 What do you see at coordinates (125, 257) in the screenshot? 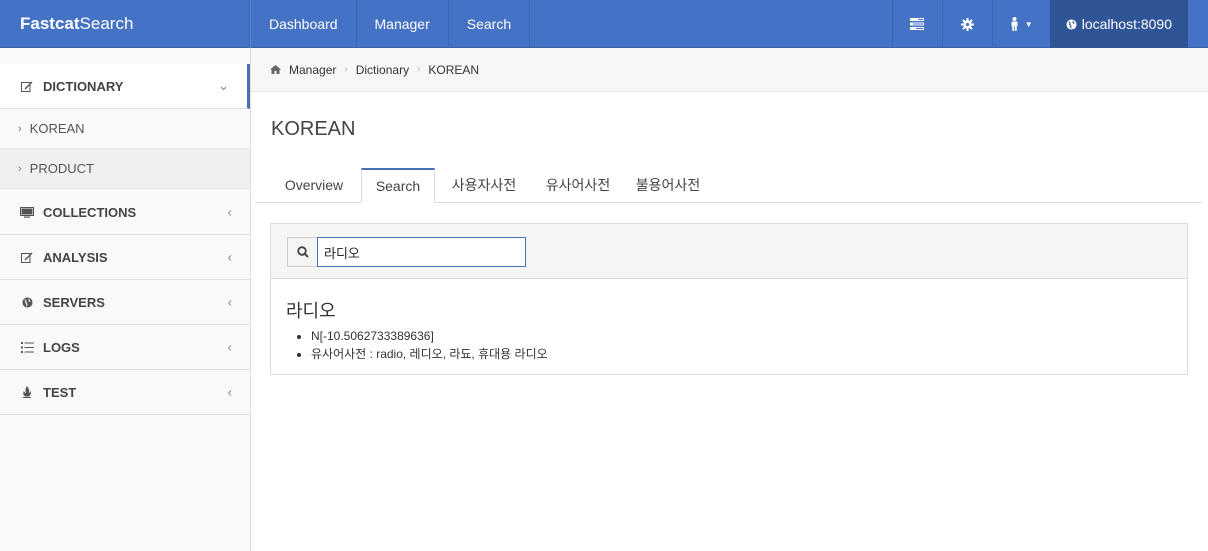
I see `sidebar-item-analysis: ANALYSIS ‹` at bounding box center [125, 257].